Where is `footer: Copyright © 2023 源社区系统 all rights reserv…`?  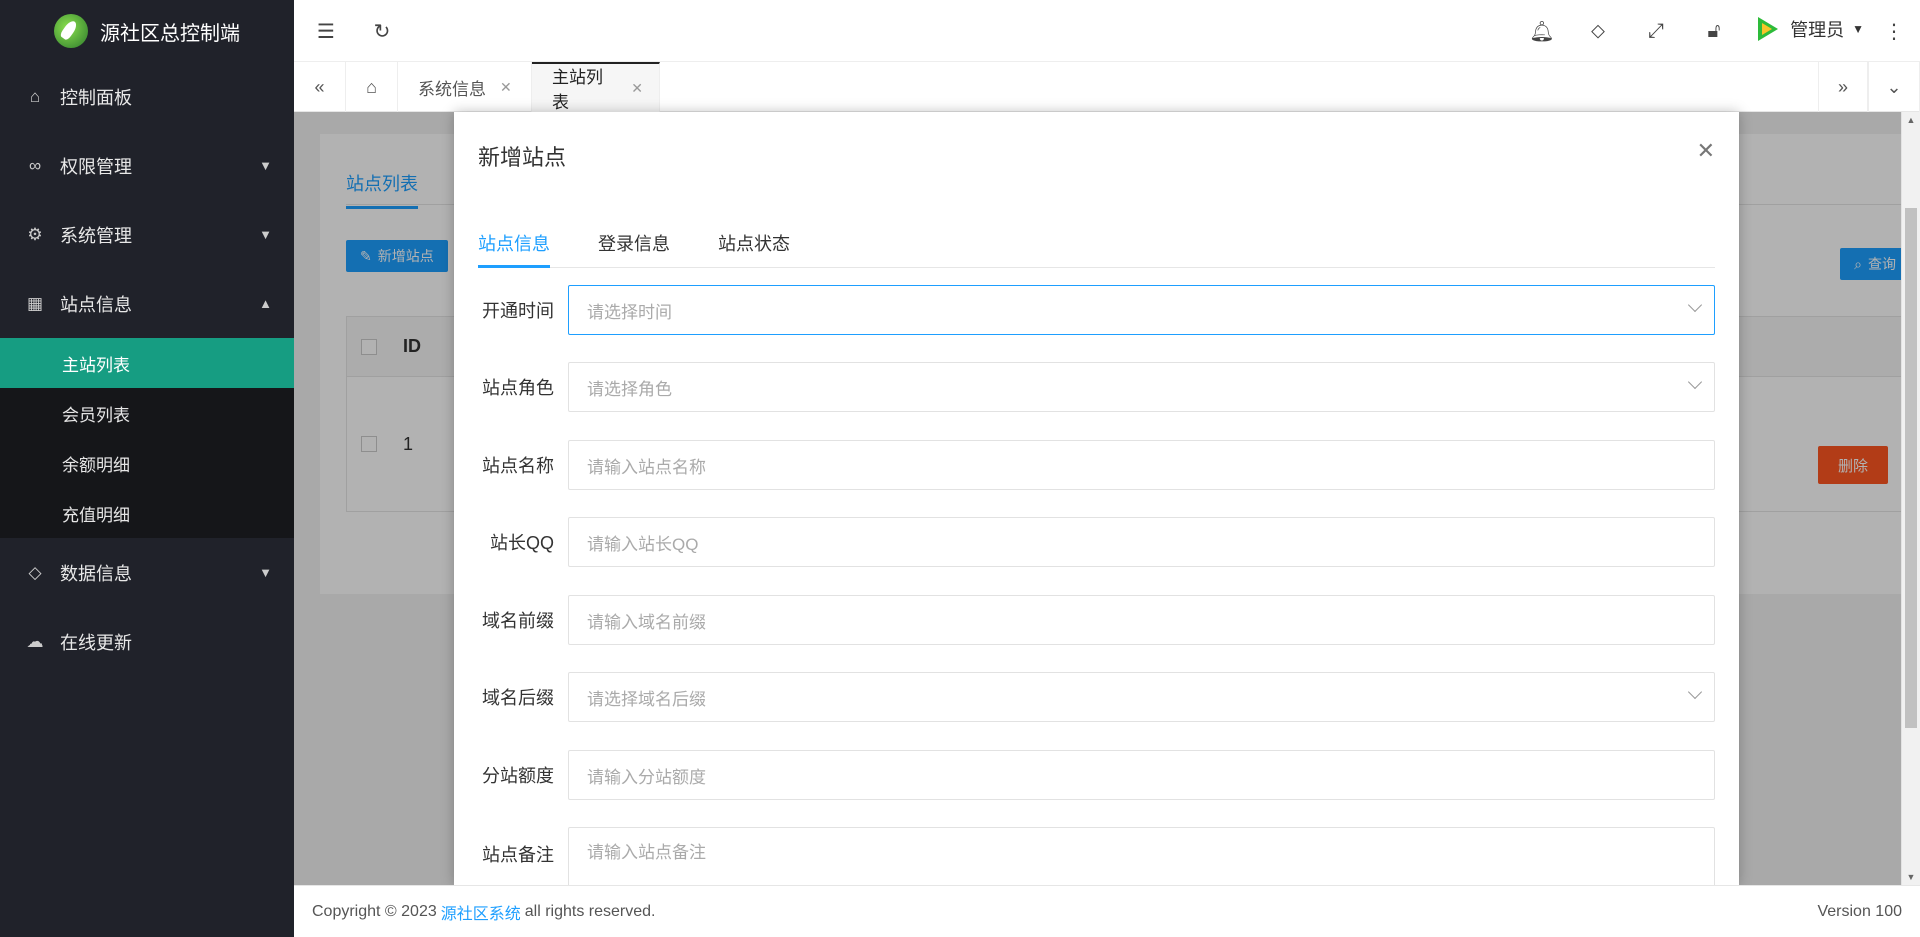 footer: Copyright © 2023 源社区系统 all rights reserv… is located at coordinates (1107, 911).